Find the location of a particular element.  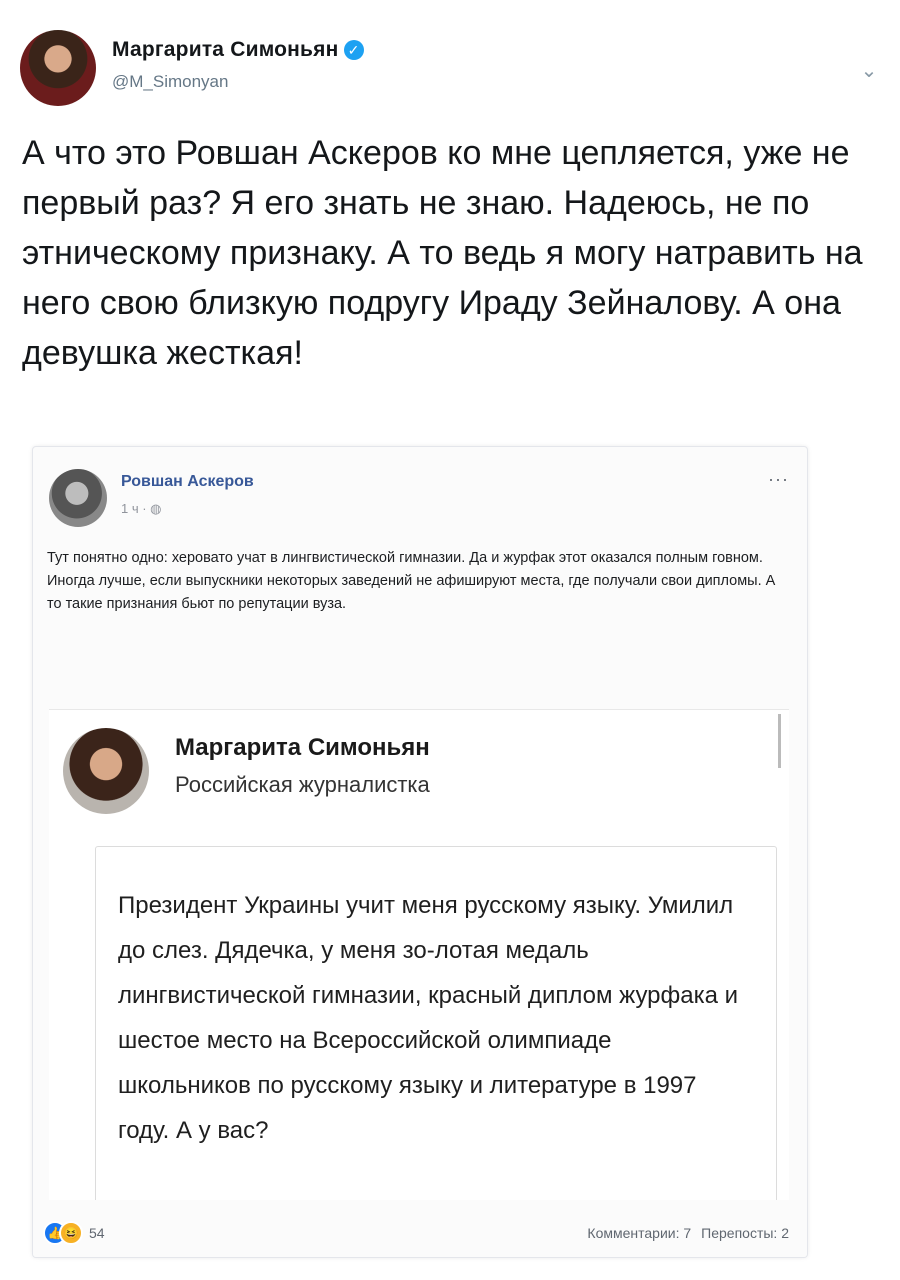

fb-post-time: 1 ч · is located at coordinates (136, 508).